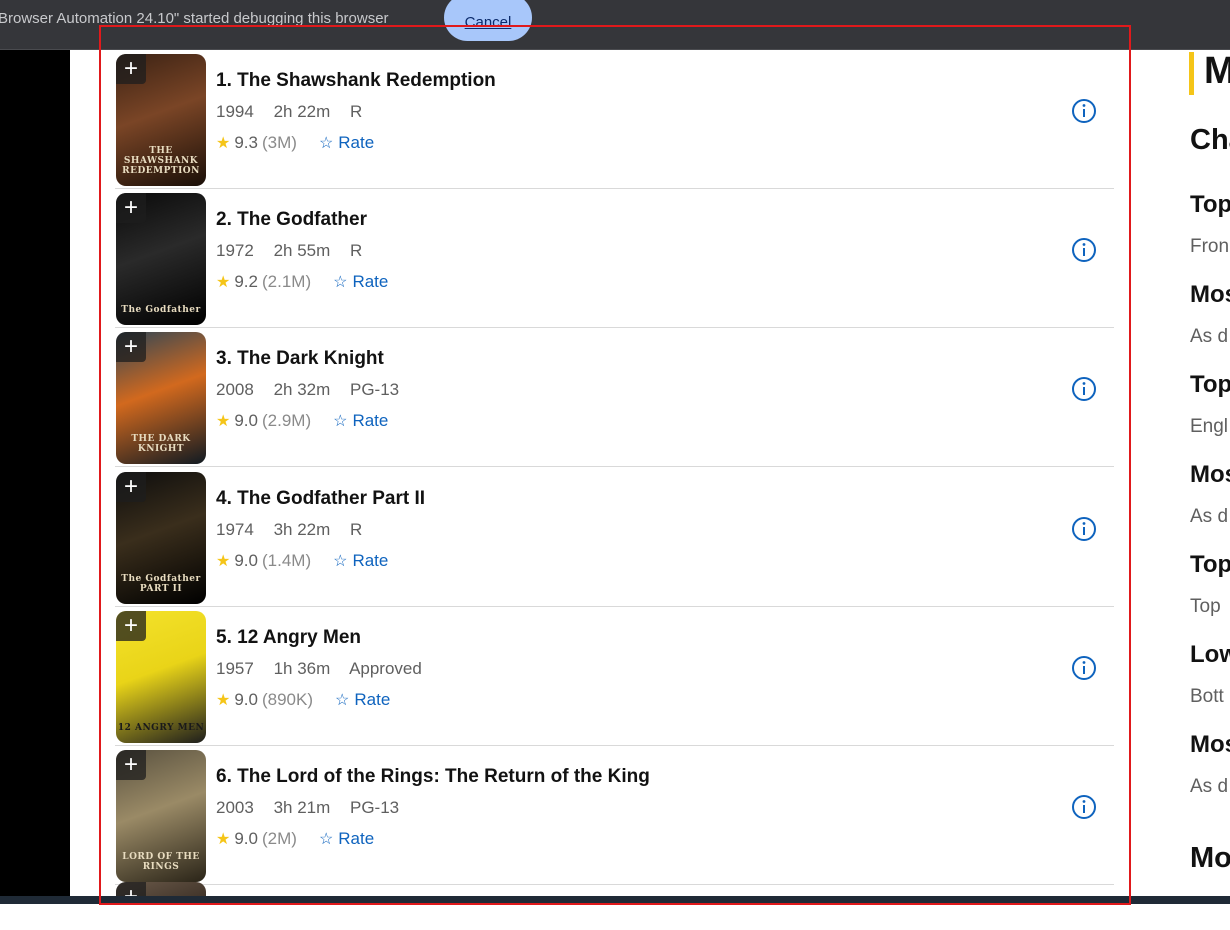  Describe the element at coordinates (1191, 73) in the screenshot. I see `heading-accent-bar` at that location.